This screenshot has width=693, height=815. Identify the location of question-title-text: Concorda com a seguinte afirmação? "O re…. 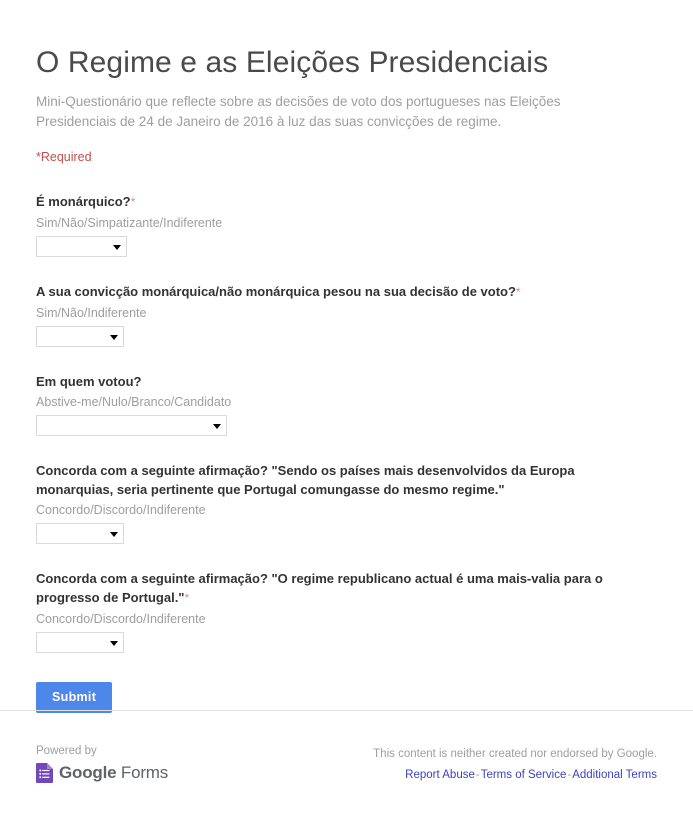
(319, 588).